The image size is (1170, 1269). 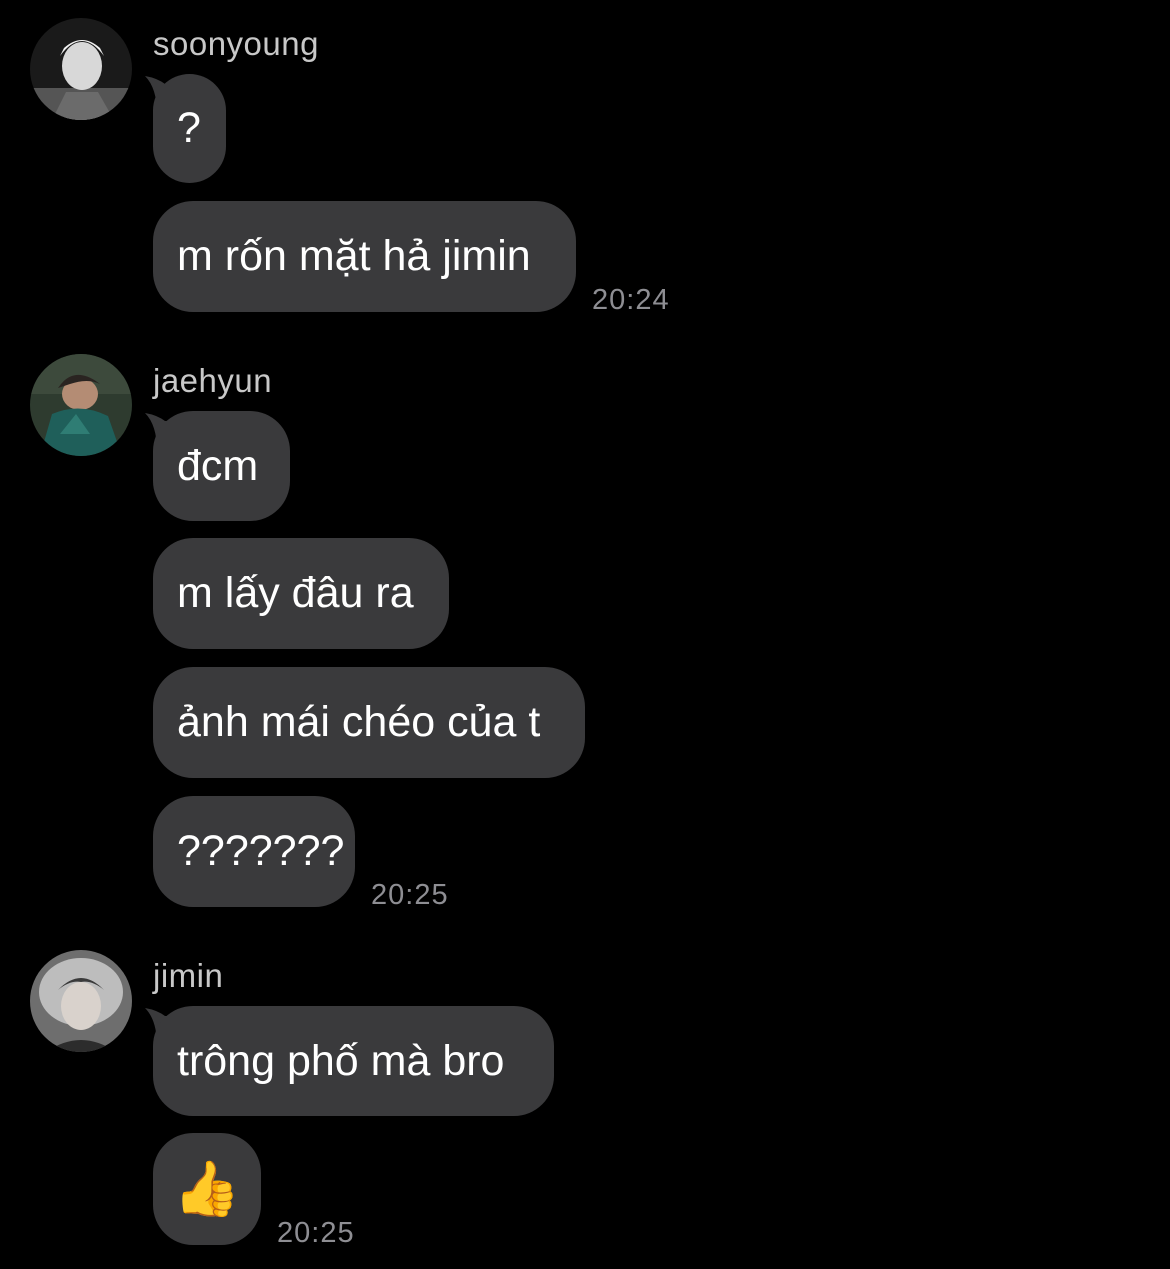 I want to click on avatar-jaehyun, so click(x=81, y=405).